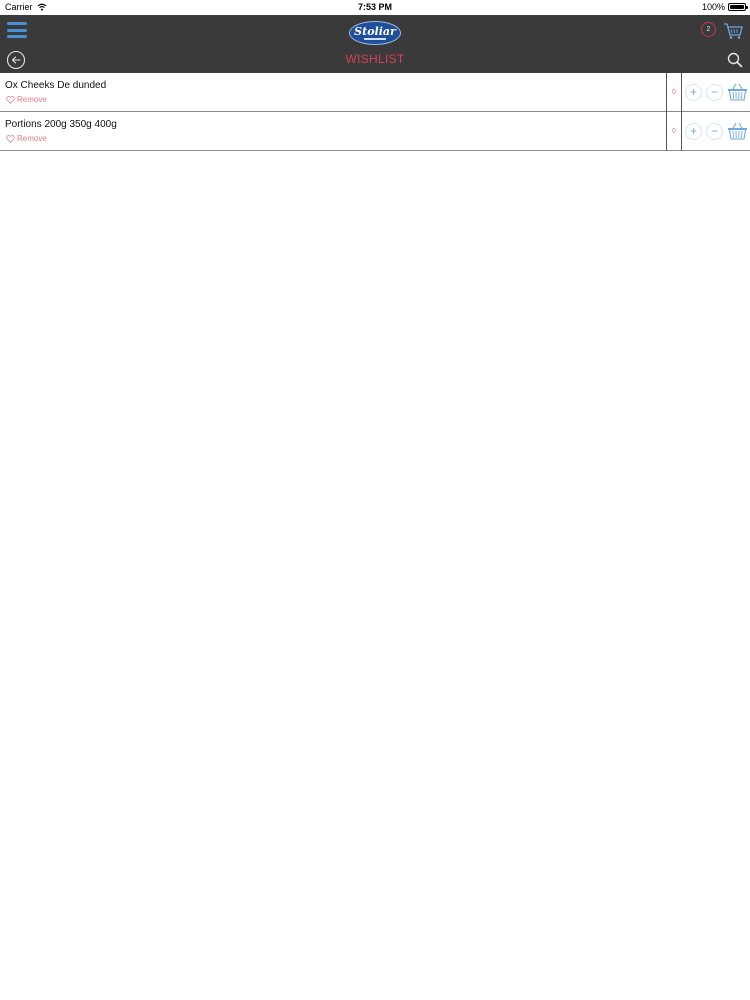 This screenshot has height=1000, width=750. Describe the element at coordinates (375, 131) in the screenshot. I see `wishlist-row: Portions 200g 350g 400g Remove 0 + −` at that location.